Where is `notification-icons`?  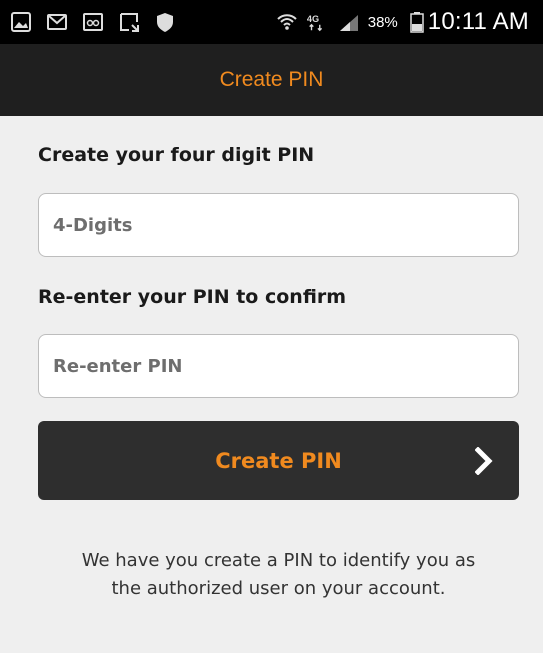
notification-icons is located at coordinates (93, 22).